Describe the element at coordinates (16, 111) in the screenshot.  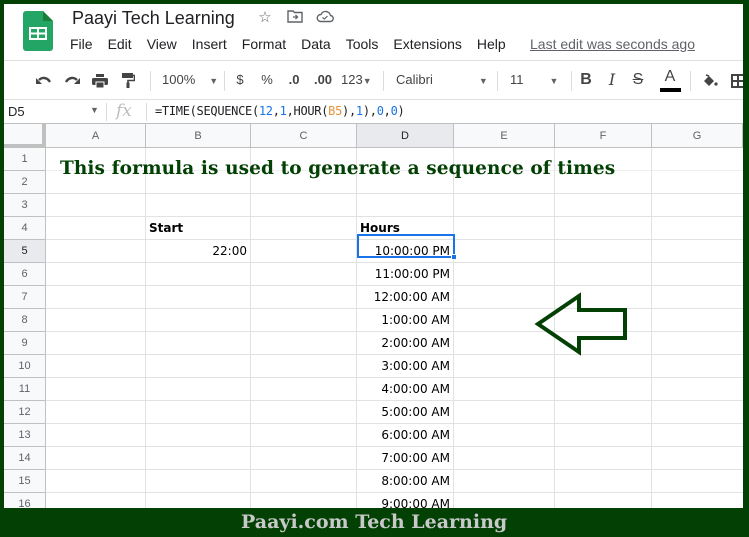
I see `name-box: D5` at that location.